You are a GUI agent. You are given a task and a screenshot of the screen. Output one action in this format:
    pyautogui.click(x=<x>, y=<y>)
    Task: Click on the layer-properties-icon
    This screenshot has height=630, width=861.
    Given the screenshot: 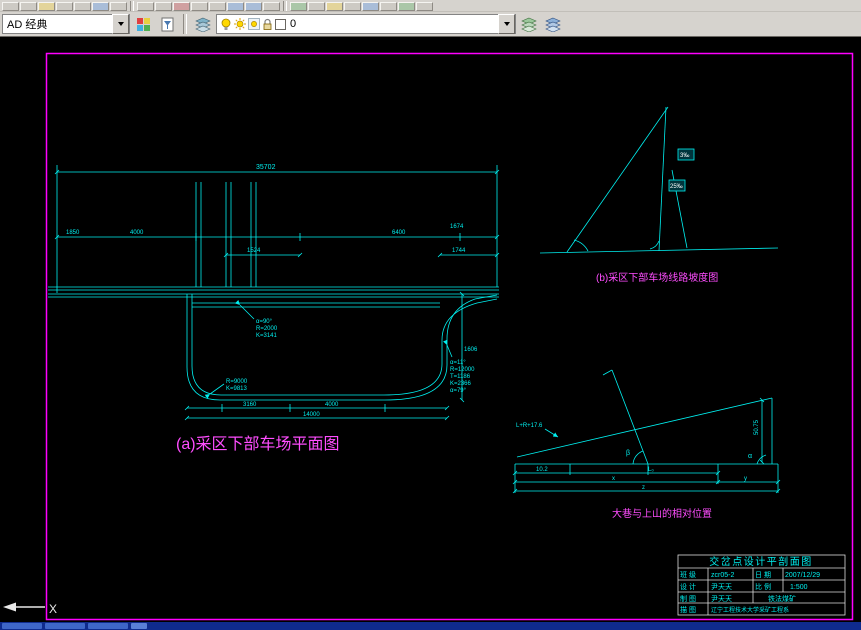 What is the action you would take?
    pyautogui.click(x=143, y=24)
    